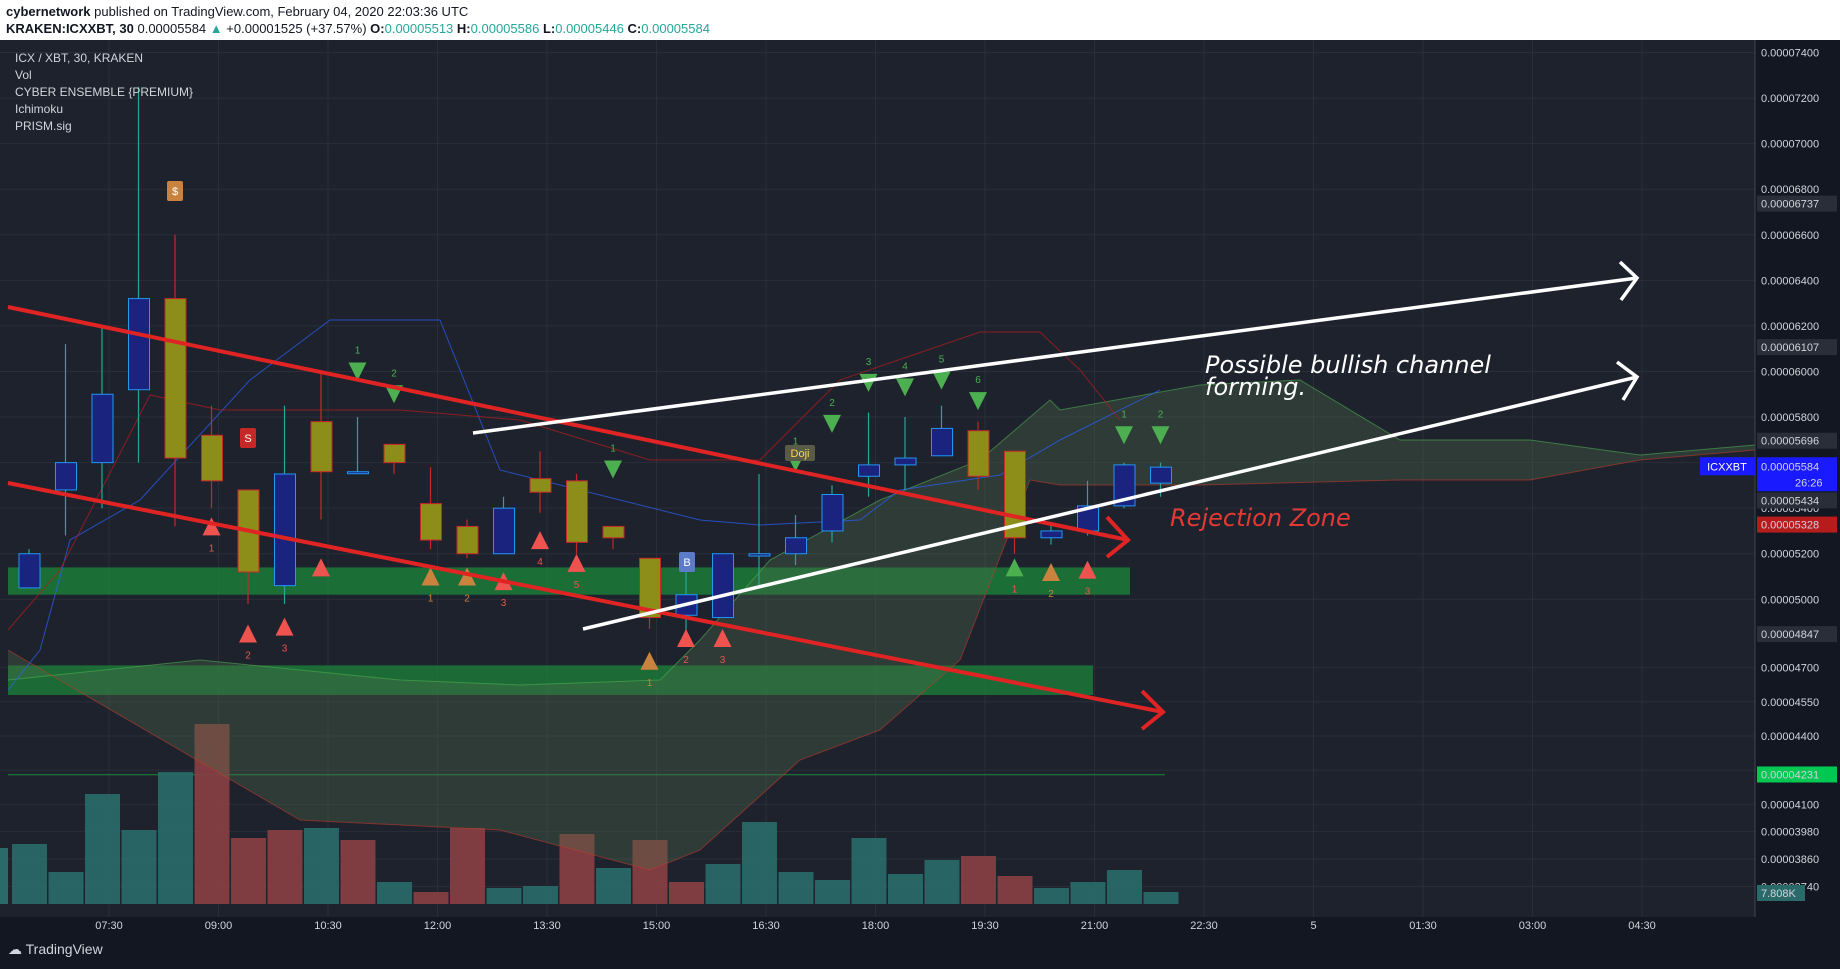 The image size is (1840, 969). What do you see at coordinates (419, 28) in the screenshot?
I see `open-value: 0.00005513` at bounding box center [419, 28].